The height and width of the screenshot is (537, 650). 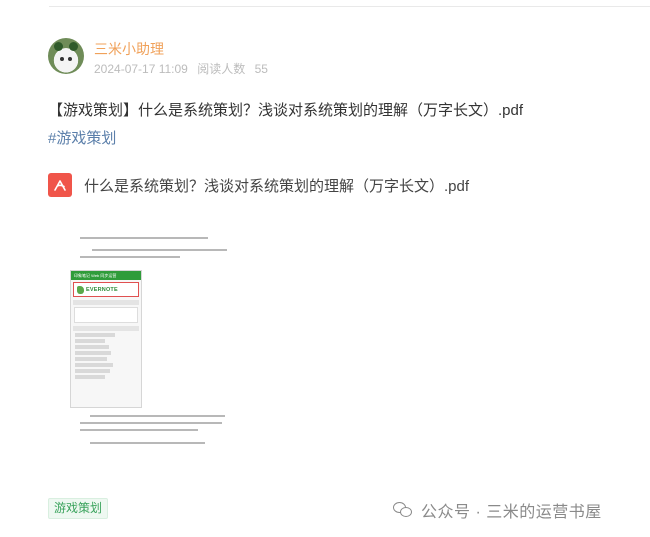 I want to click on evernote-banner: EVERNOTE, so click(x=106, y=289).